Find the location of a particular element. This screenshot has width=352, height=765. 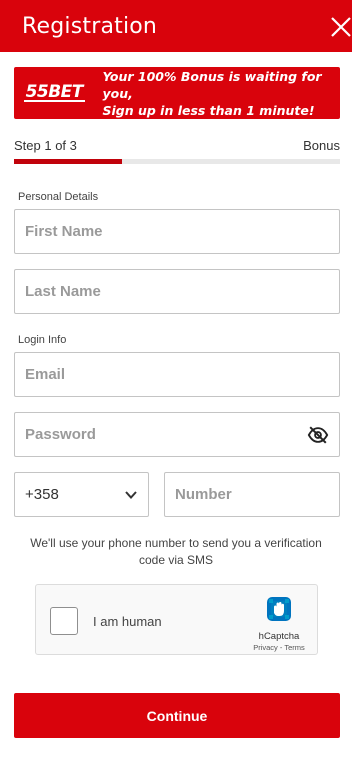

personal-details-label: Personal Details is located at coordinates (58, 197).